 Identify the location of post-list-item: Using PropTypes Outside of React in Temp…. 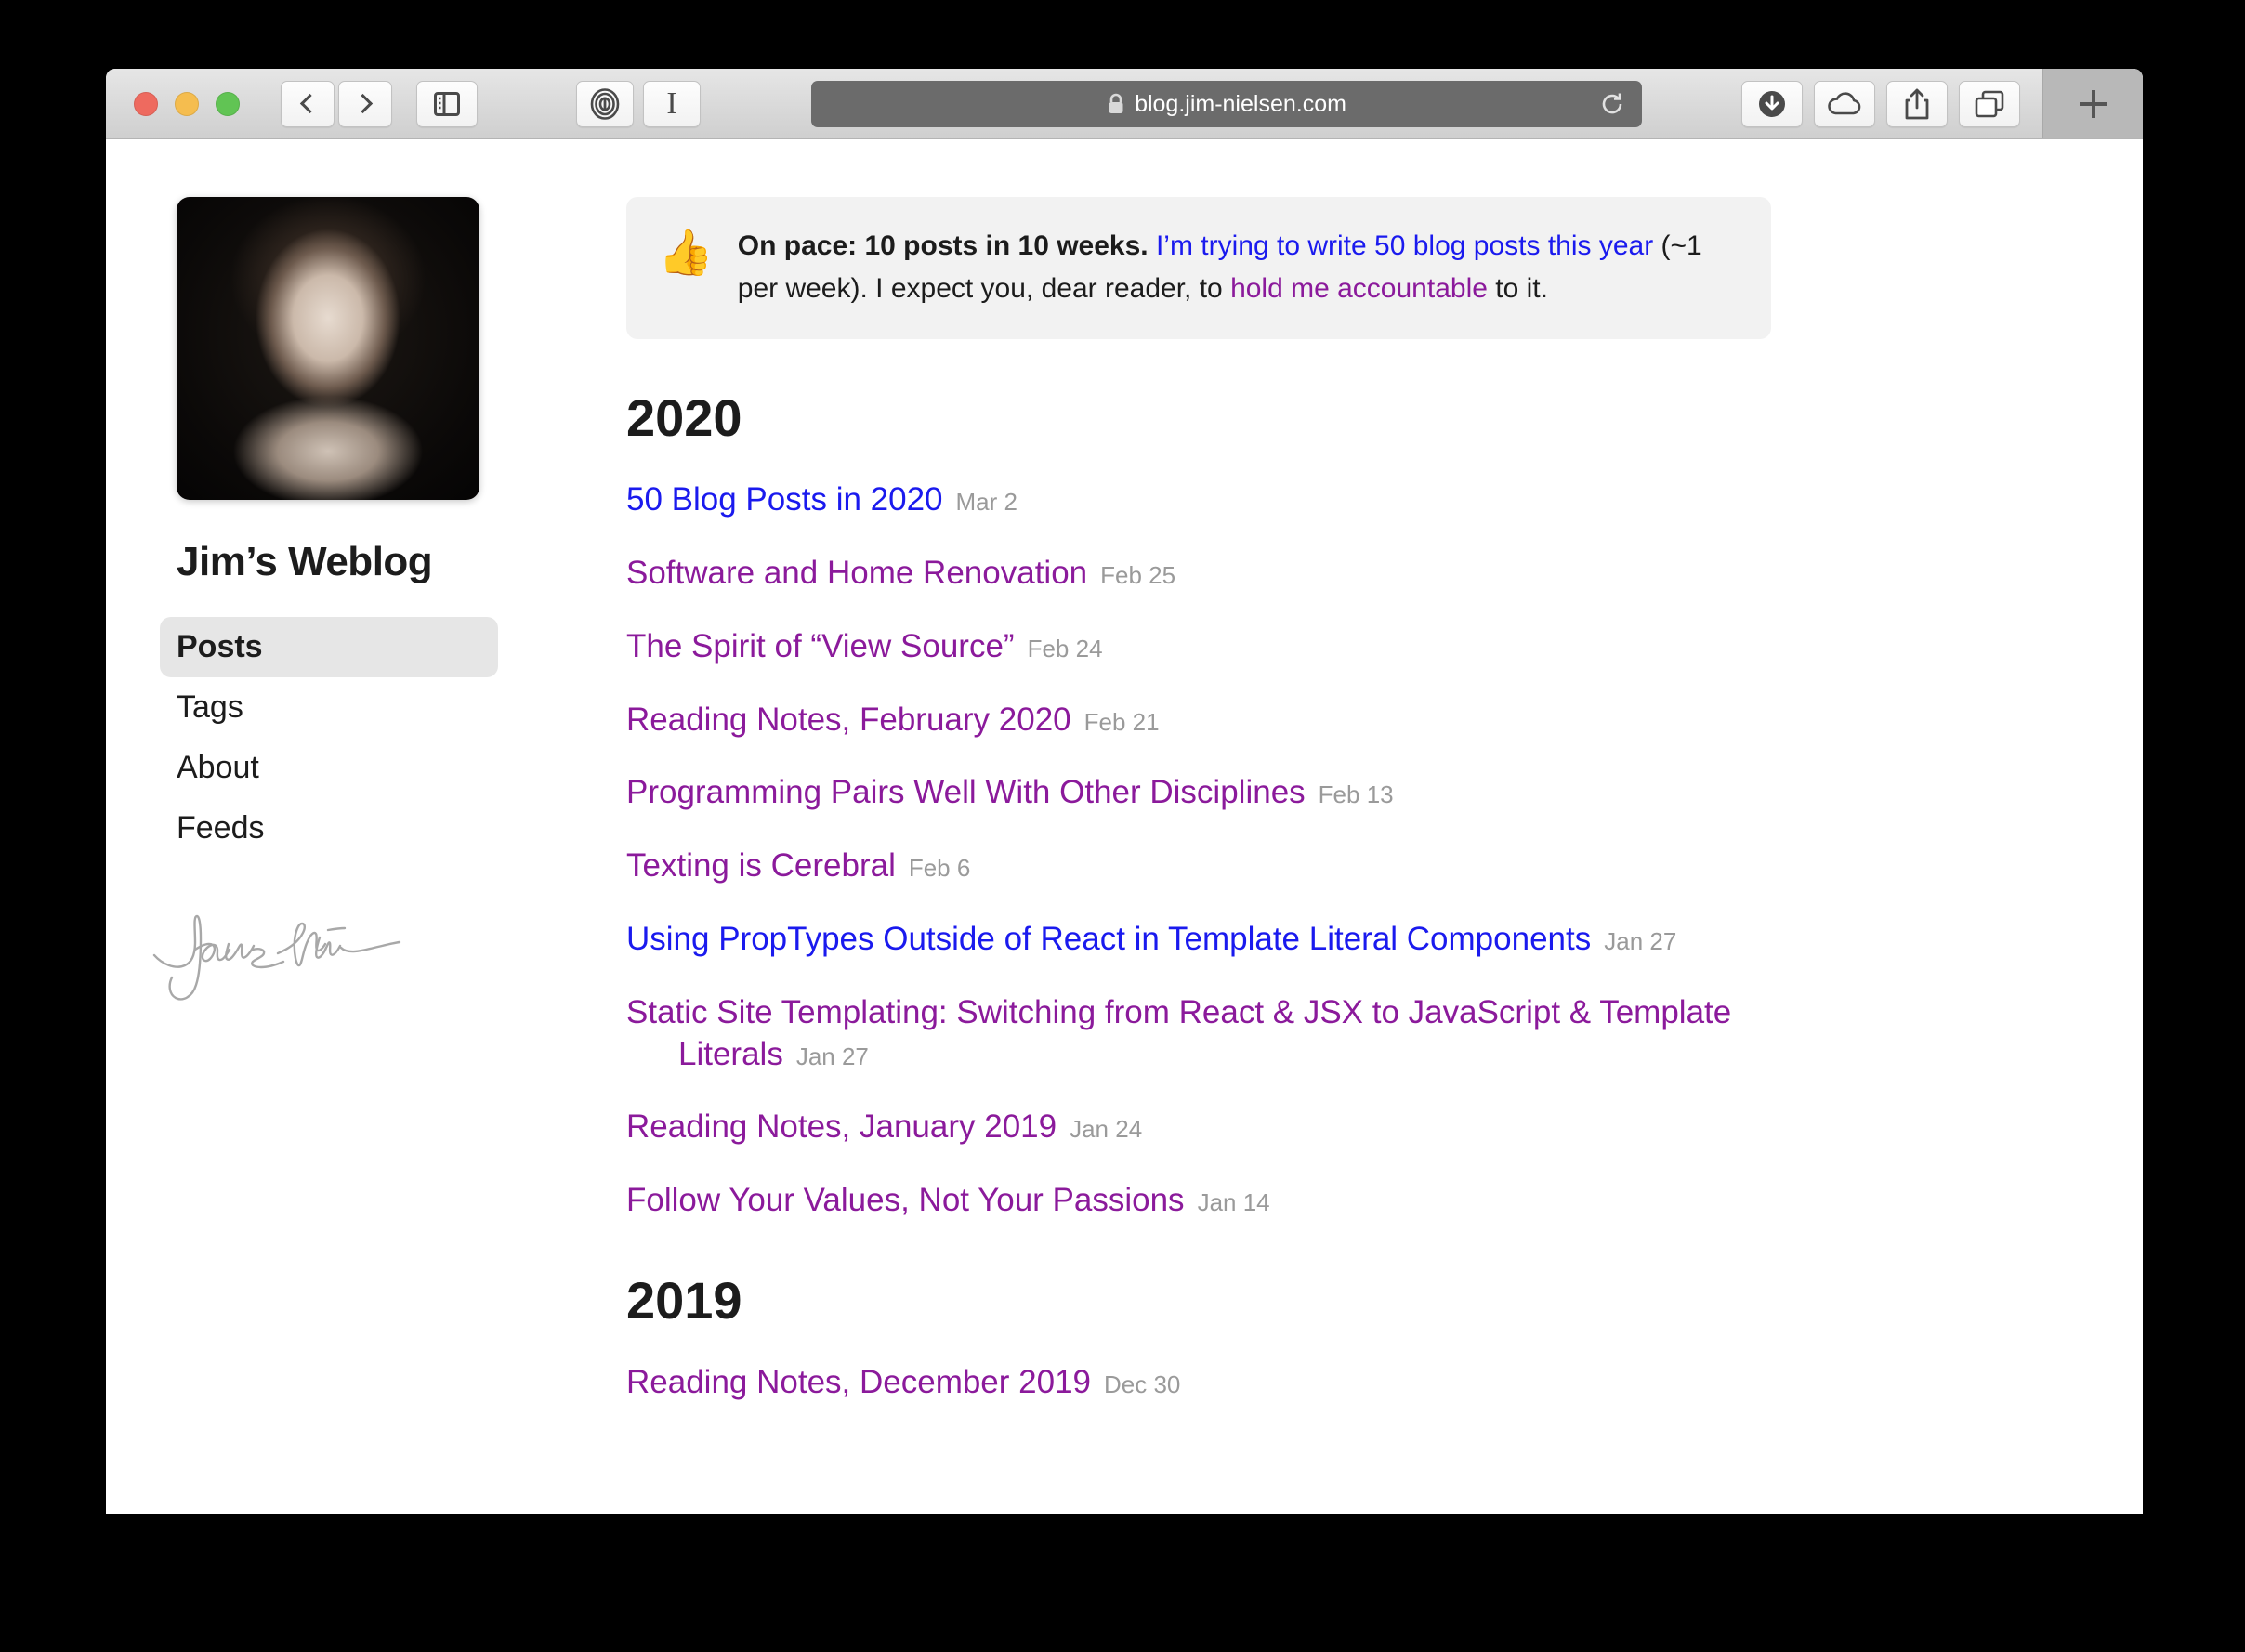
(1216, 940).